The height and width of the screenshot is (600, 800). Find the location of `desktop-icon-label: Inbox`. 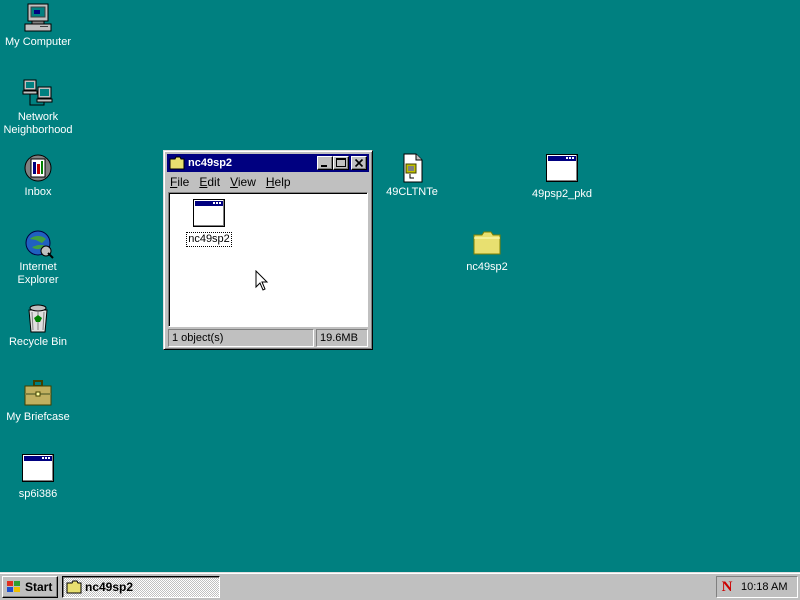

desktop-icon-label: Inbox is located at coordinates (38, 192).